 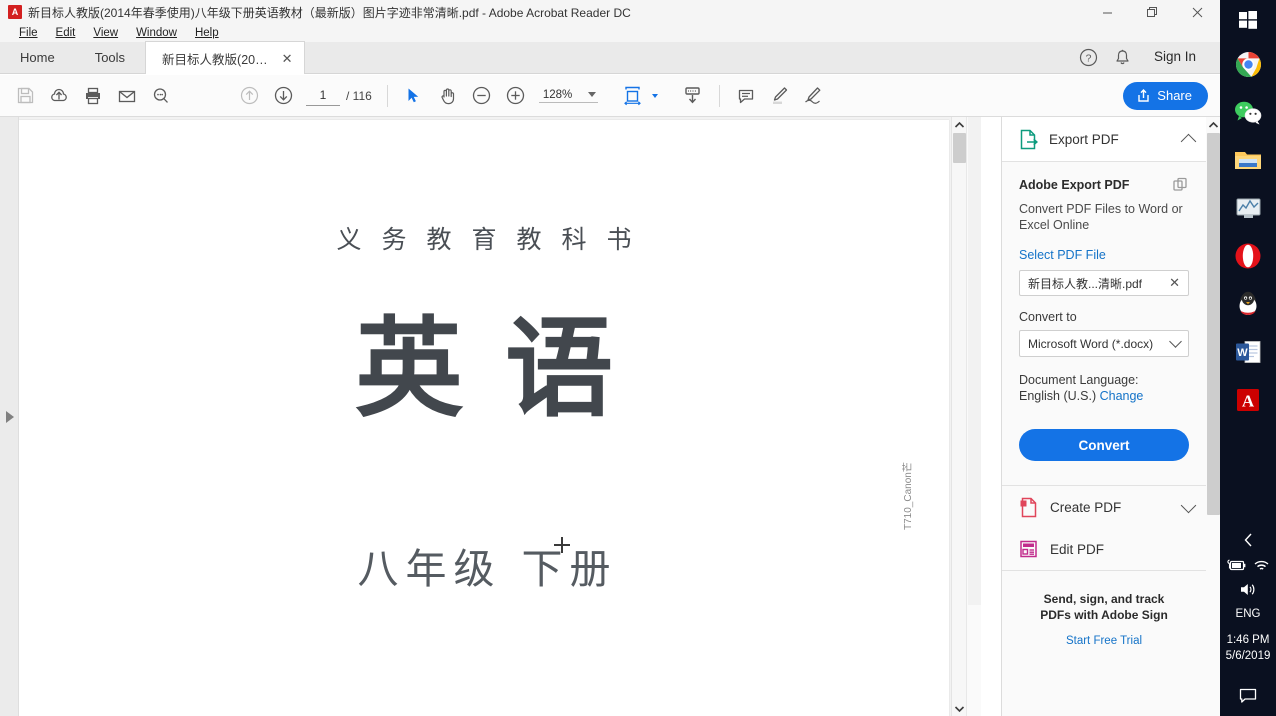 What do you see at coordinates (1248, 256) in the screenshot?
I see `opera-icon` at bounding box center [1248, 256].